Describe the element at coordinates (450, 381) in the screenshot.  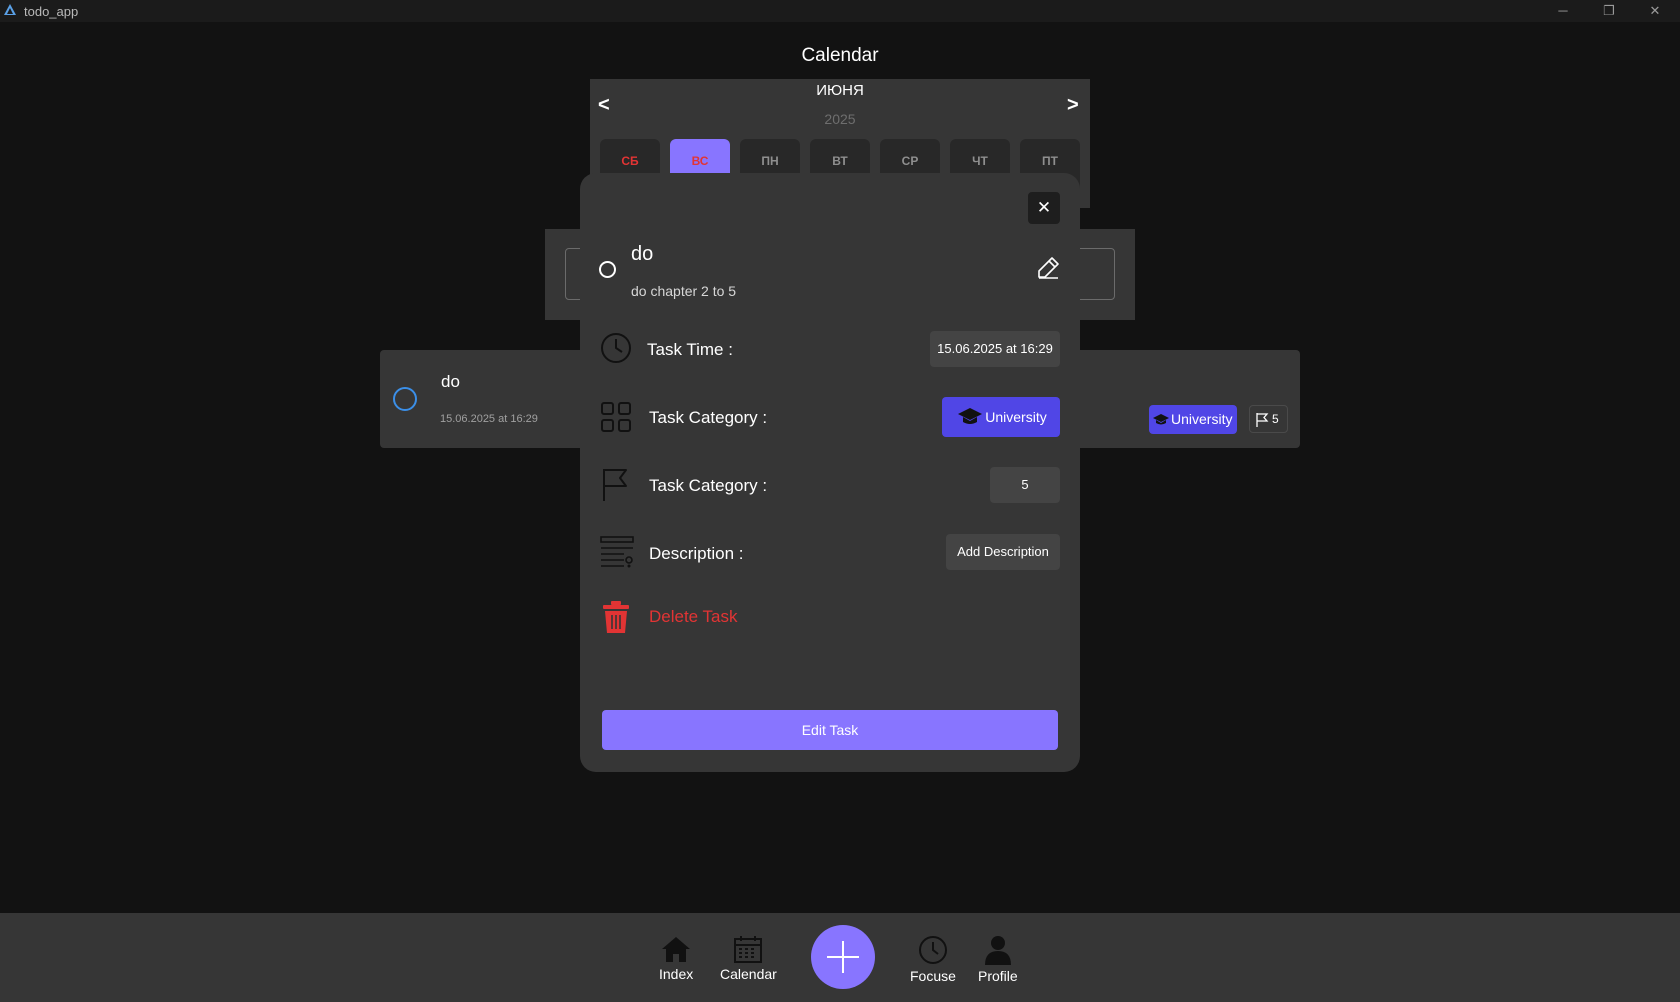
I see `task-name: do` at that location.